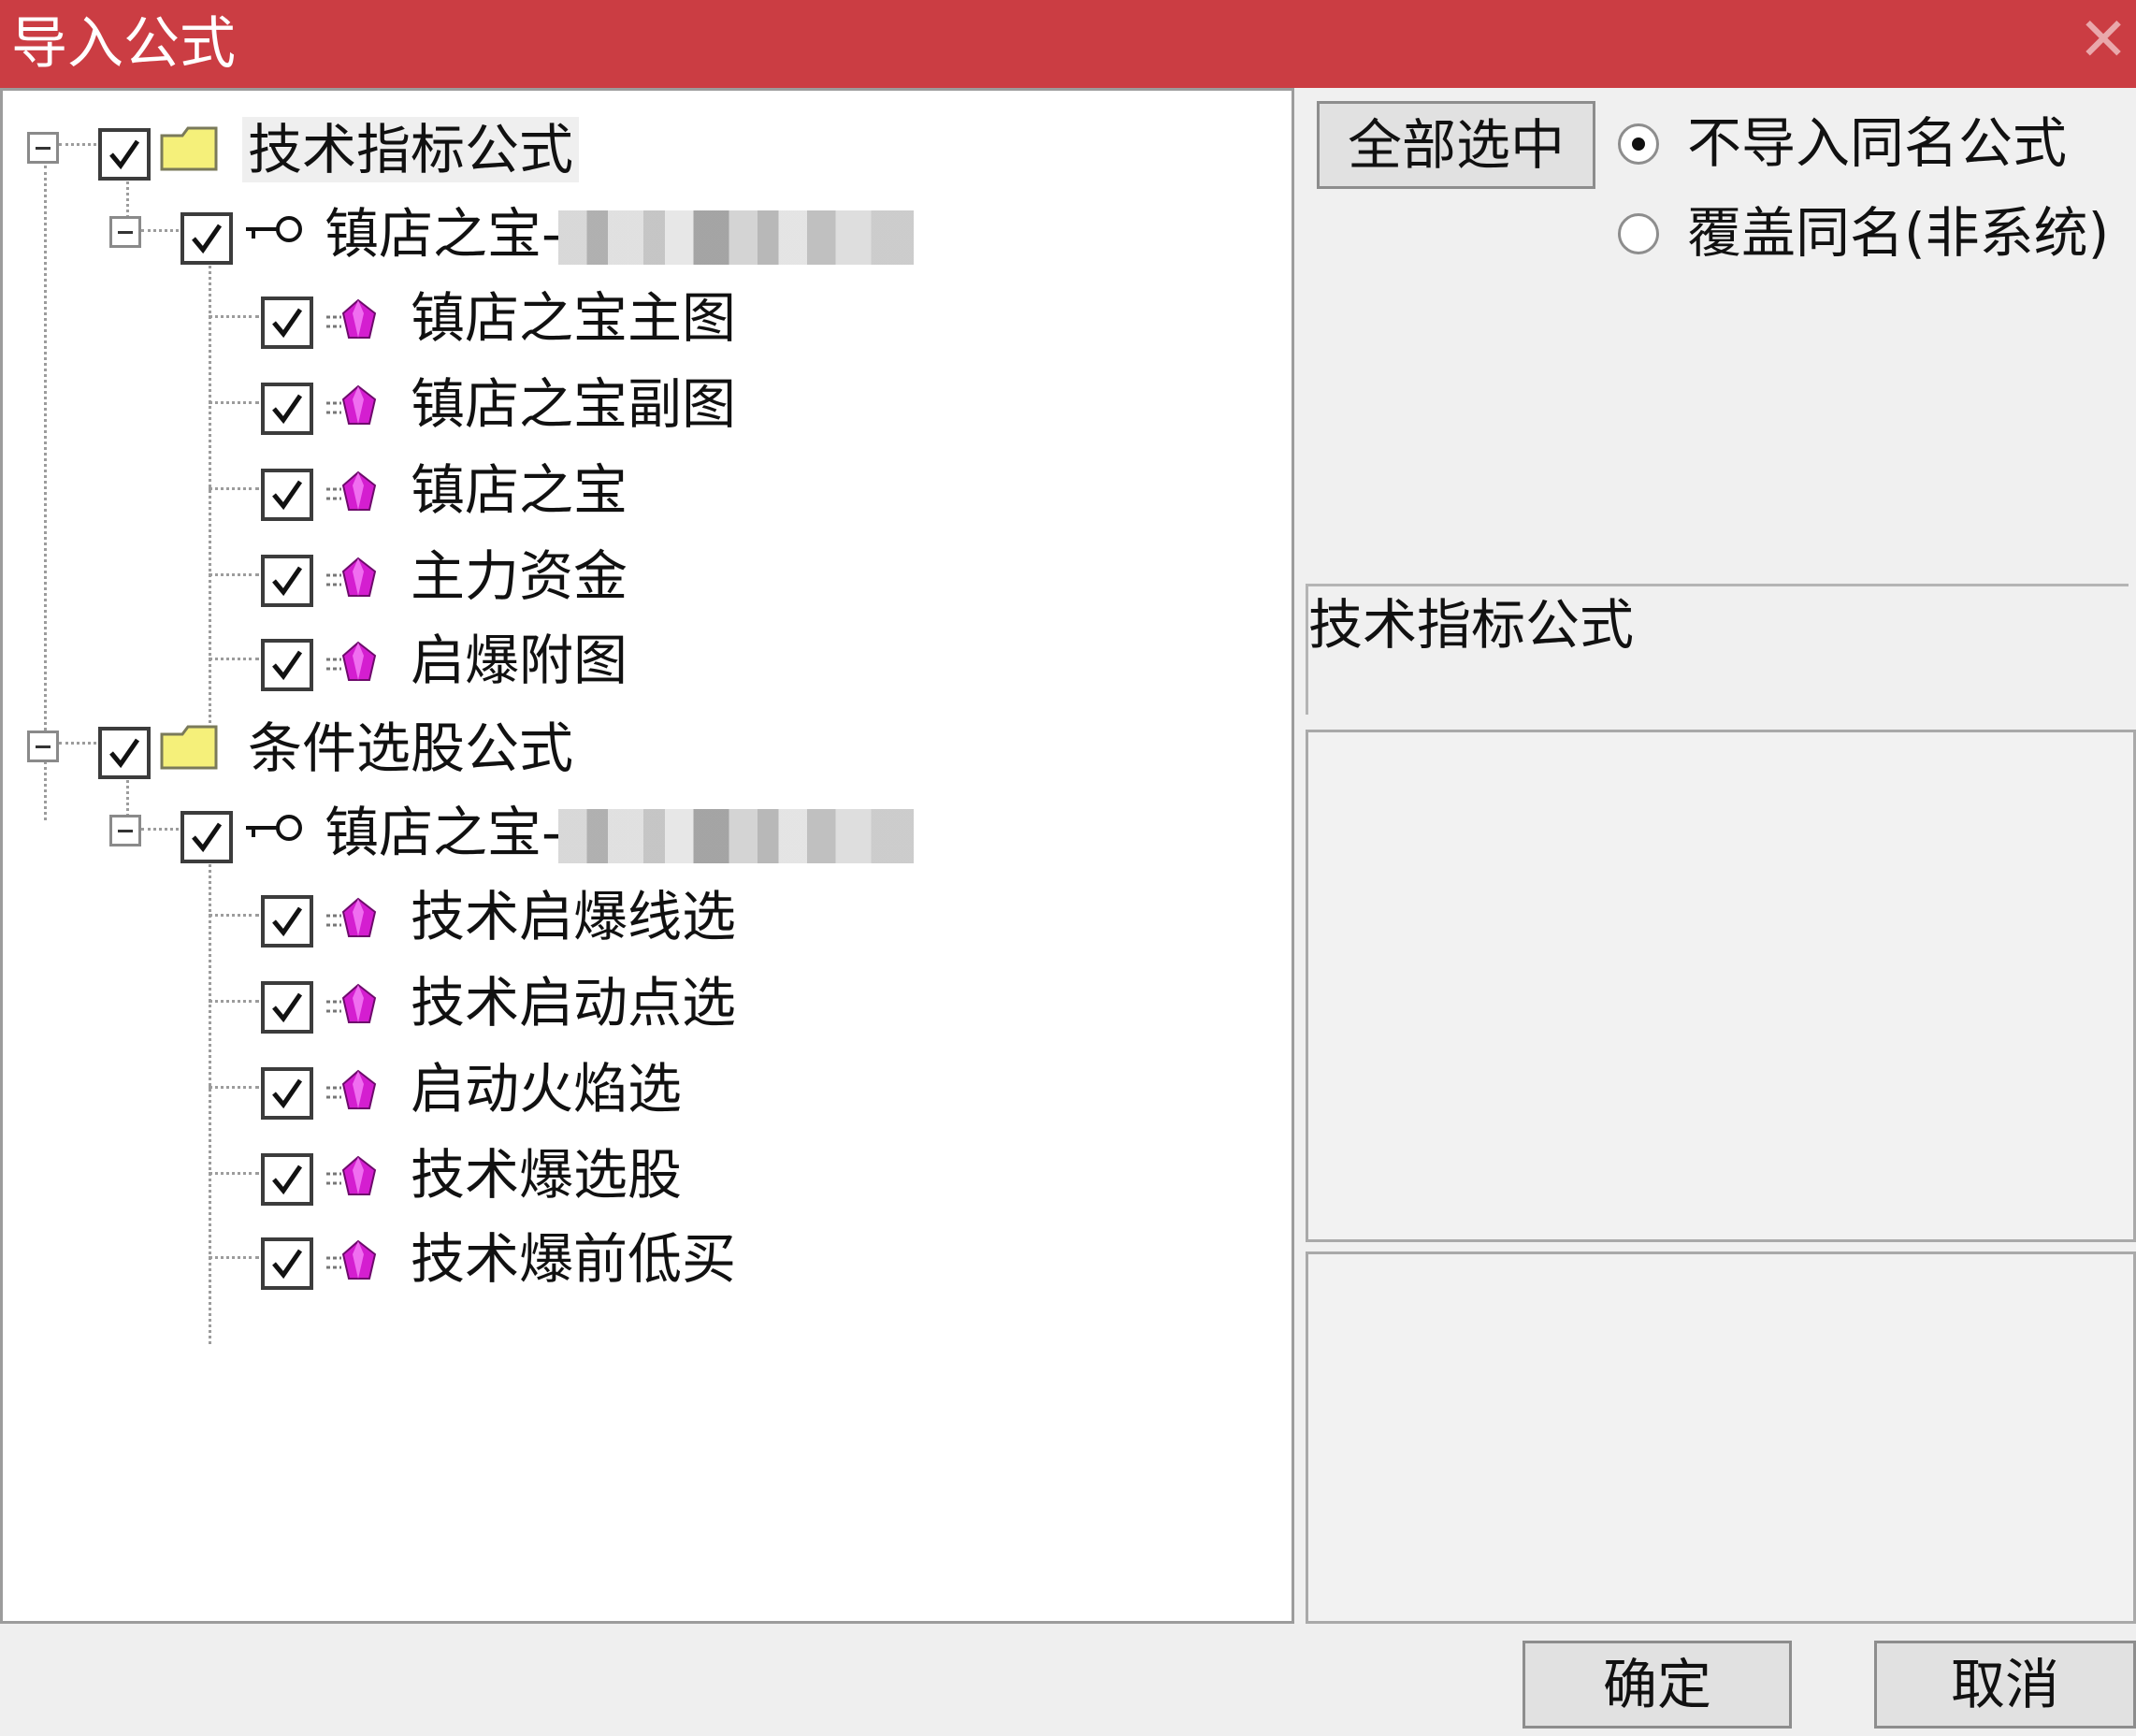 Image resolution: width=2136 pixels, height=1736 pixels. I want to click on tree-item: 技术启爆线选, so click(682, 913).